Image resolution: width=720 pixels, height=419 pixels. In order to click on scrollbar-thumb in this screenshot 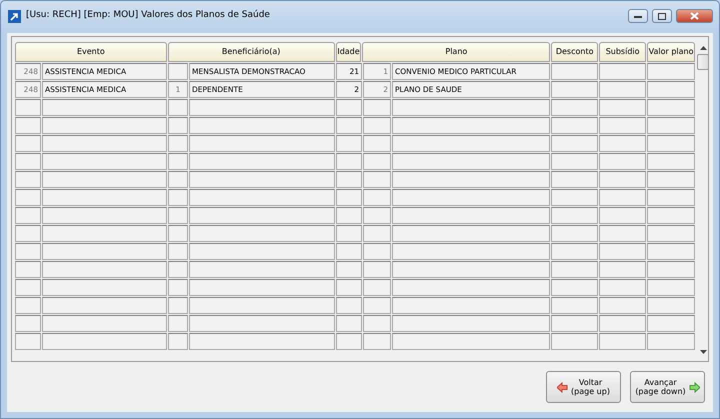, I will do `click(702, 62)`.